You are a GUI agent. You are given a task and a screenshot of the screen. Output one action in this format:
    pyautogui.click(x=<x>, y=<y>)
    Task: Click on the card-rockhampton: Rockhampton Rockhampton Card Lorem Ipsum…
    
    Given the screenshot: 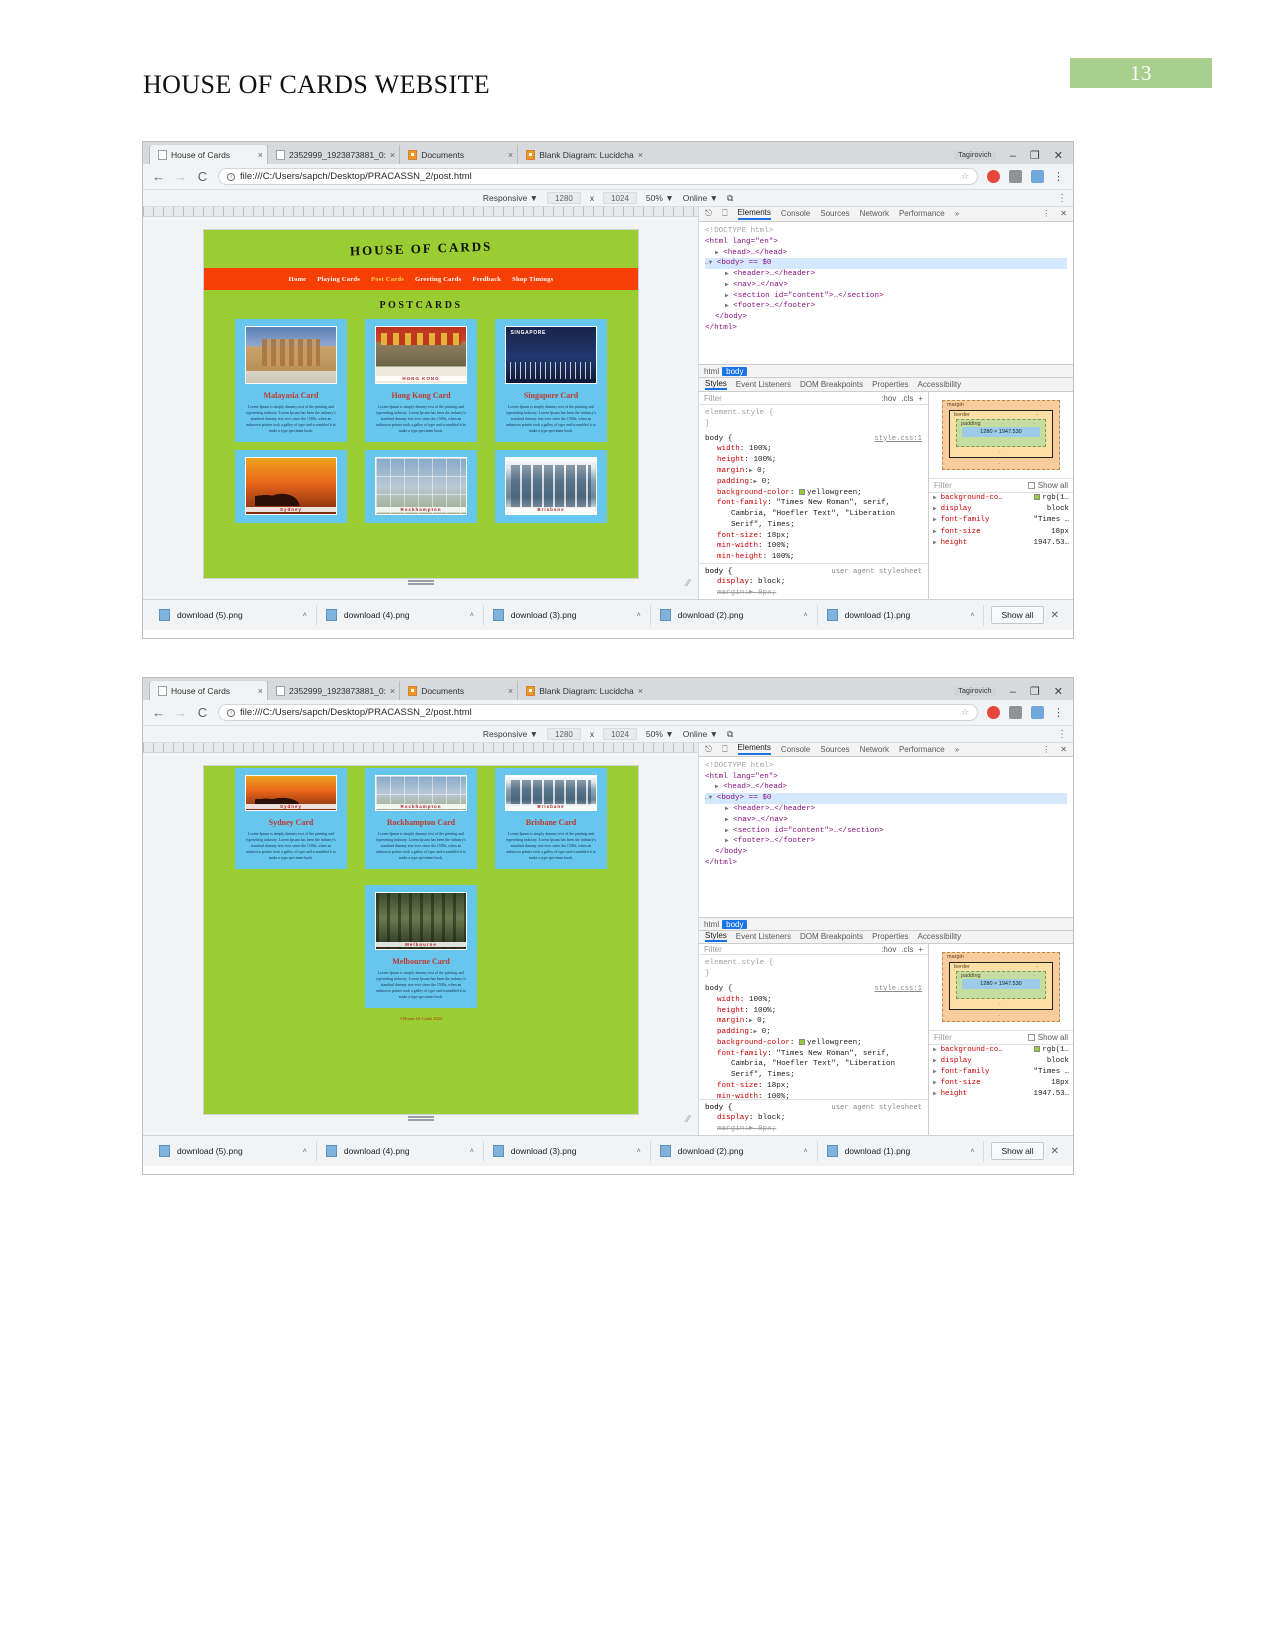 What is the action you would take?
    pyautogui.click(x=421, y=819)
    